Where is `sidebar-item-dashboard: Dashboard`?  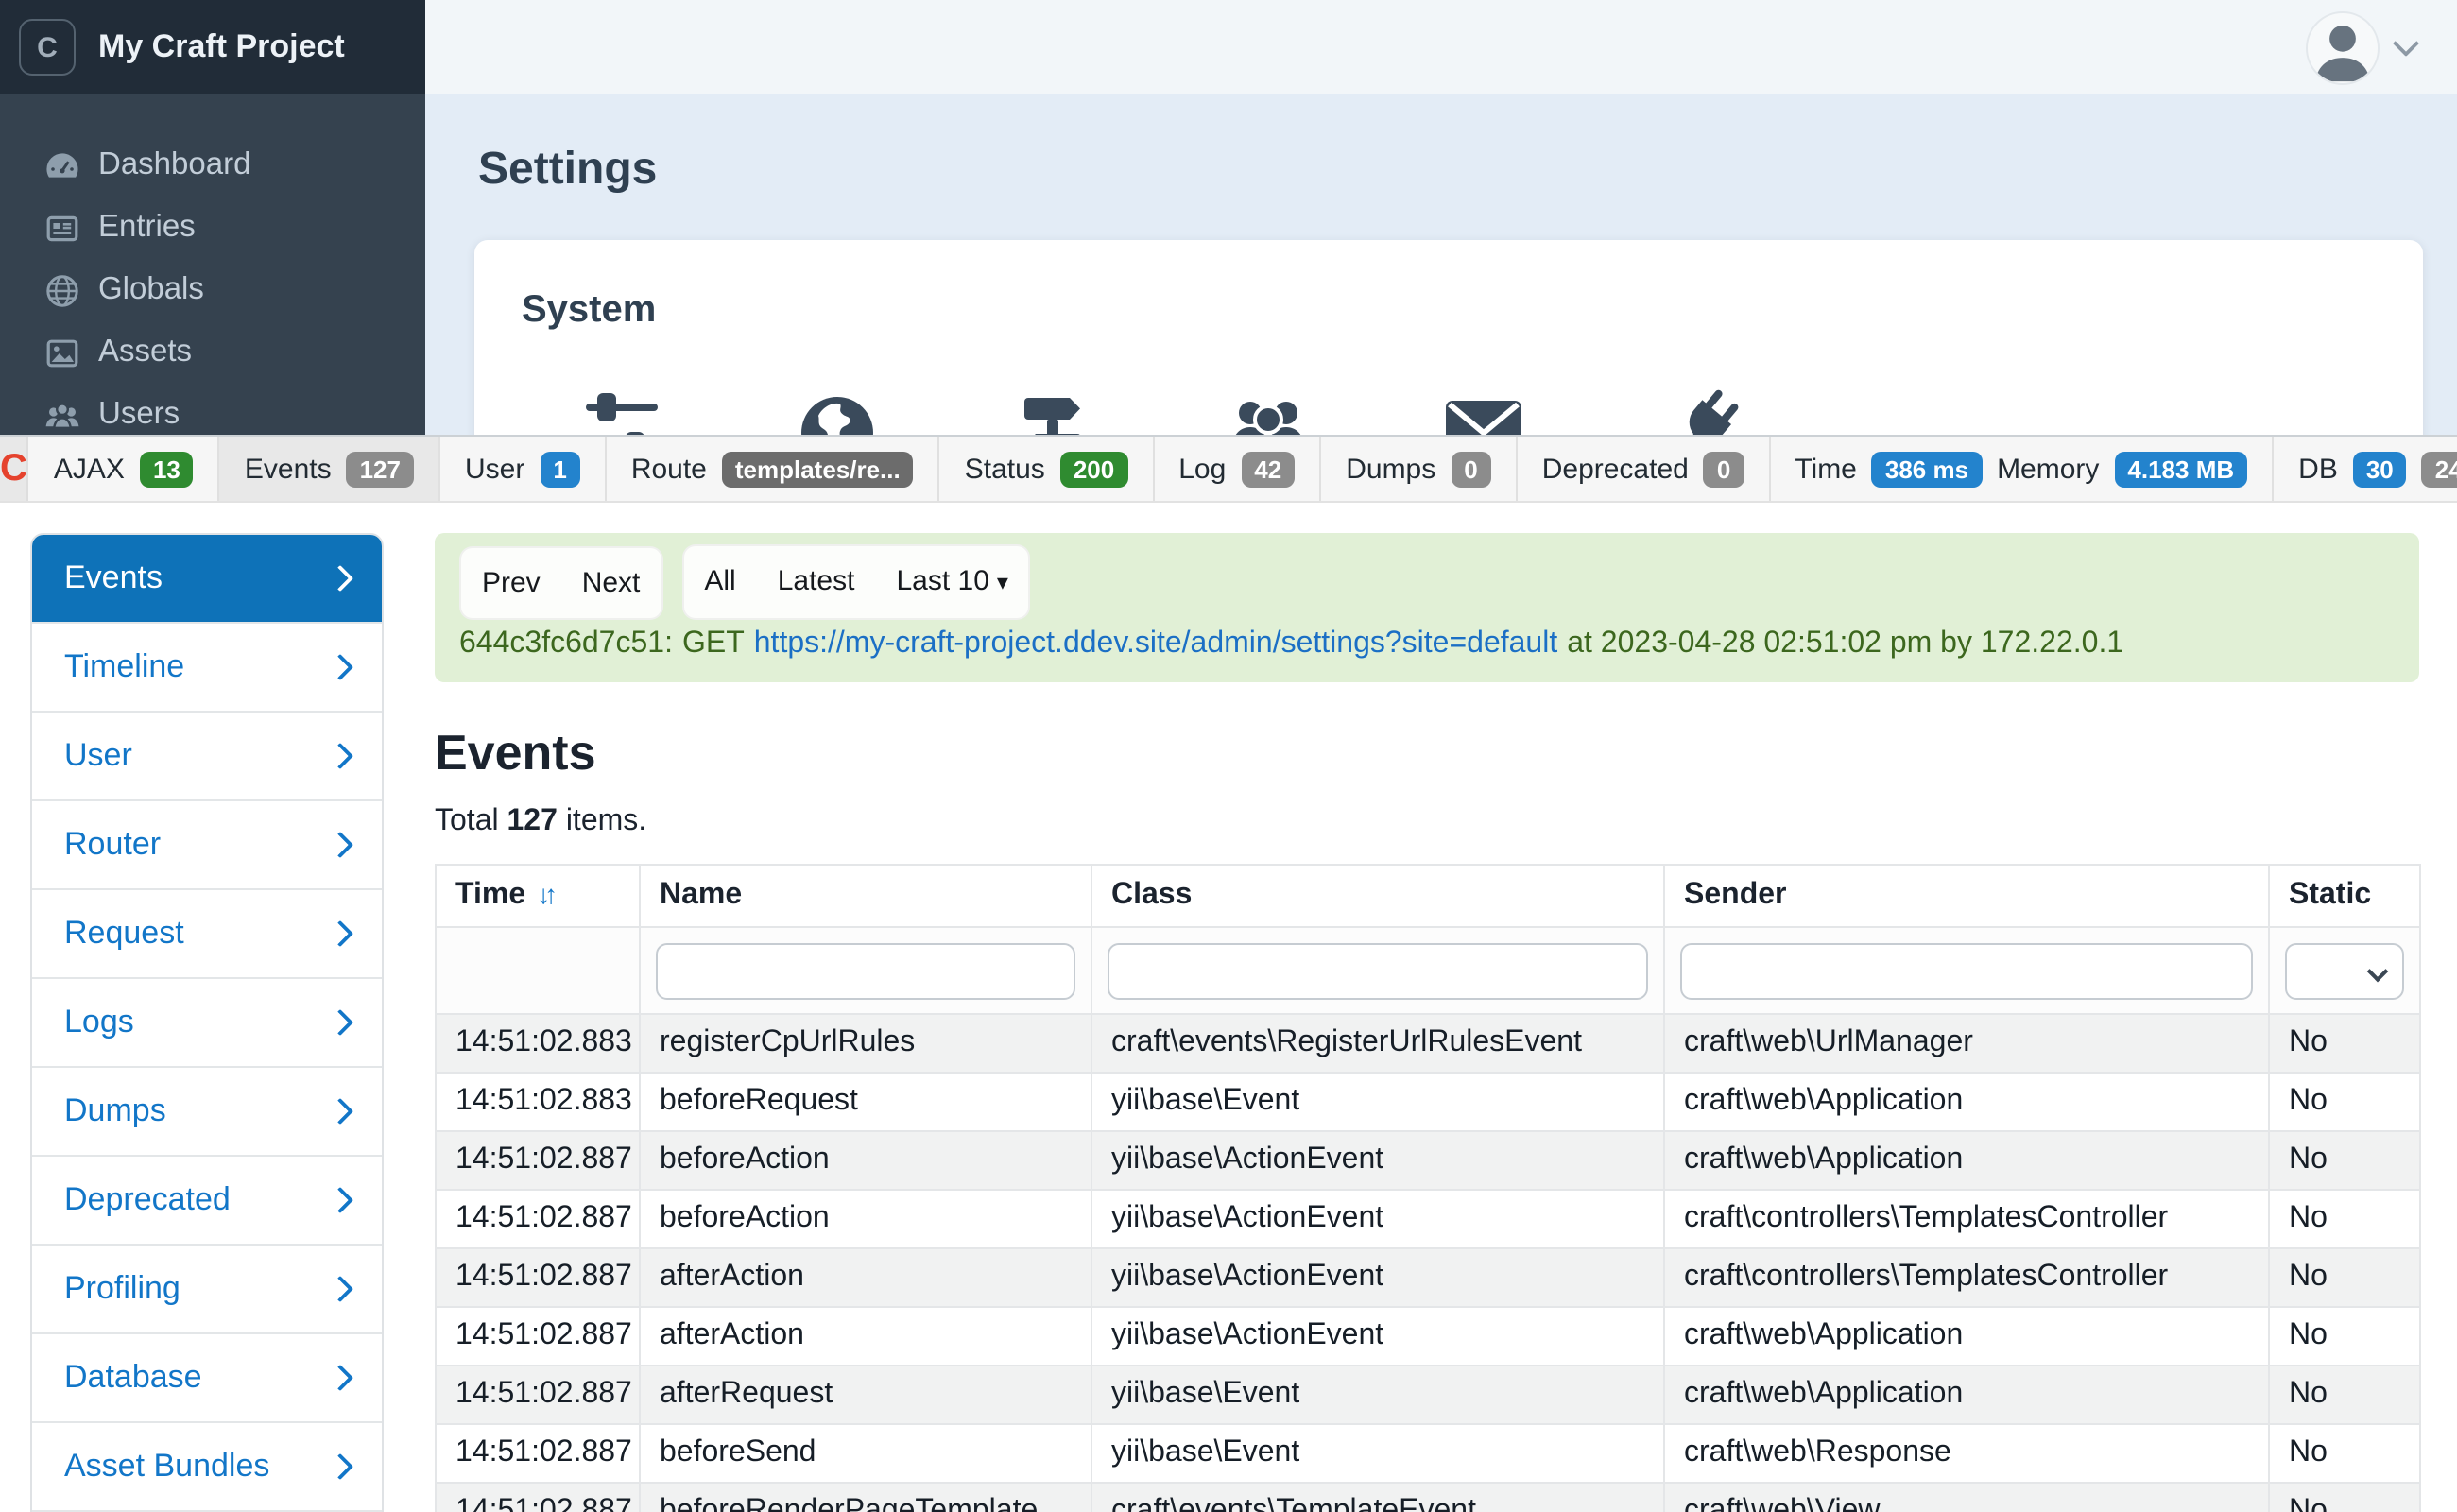
sidebar-item-dashboard: Dashboard is located at coordinates (212, 165).